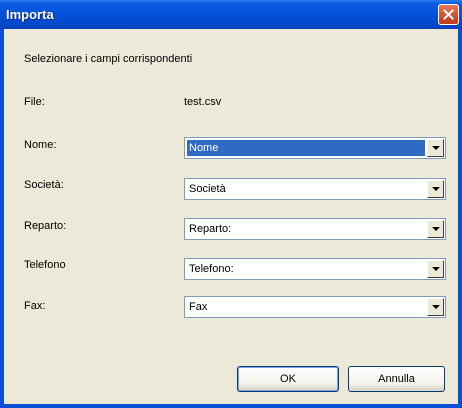  I want to click on select-reparto-dropdown-button, so click(435, 229).